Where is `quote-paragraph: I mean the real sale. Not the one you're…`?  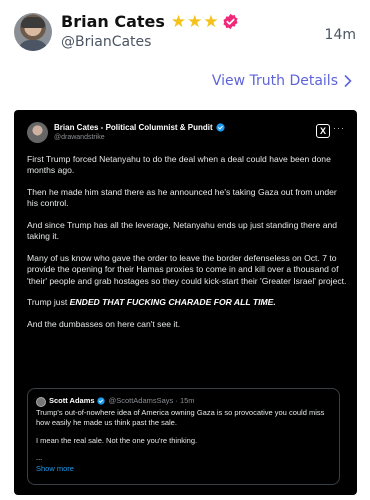 quote-paragraph: I mean the real sale. Not the one you're… is located at coordinates (117, 440).